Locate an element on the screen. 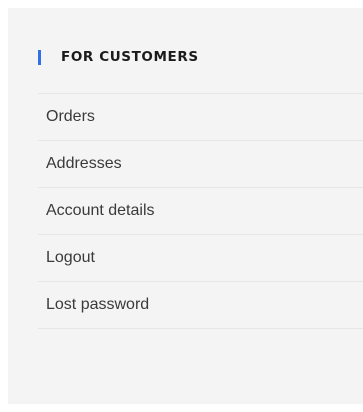 The image size is (363, 412). account-details-link: Account details is located at coordinates (96, 211).